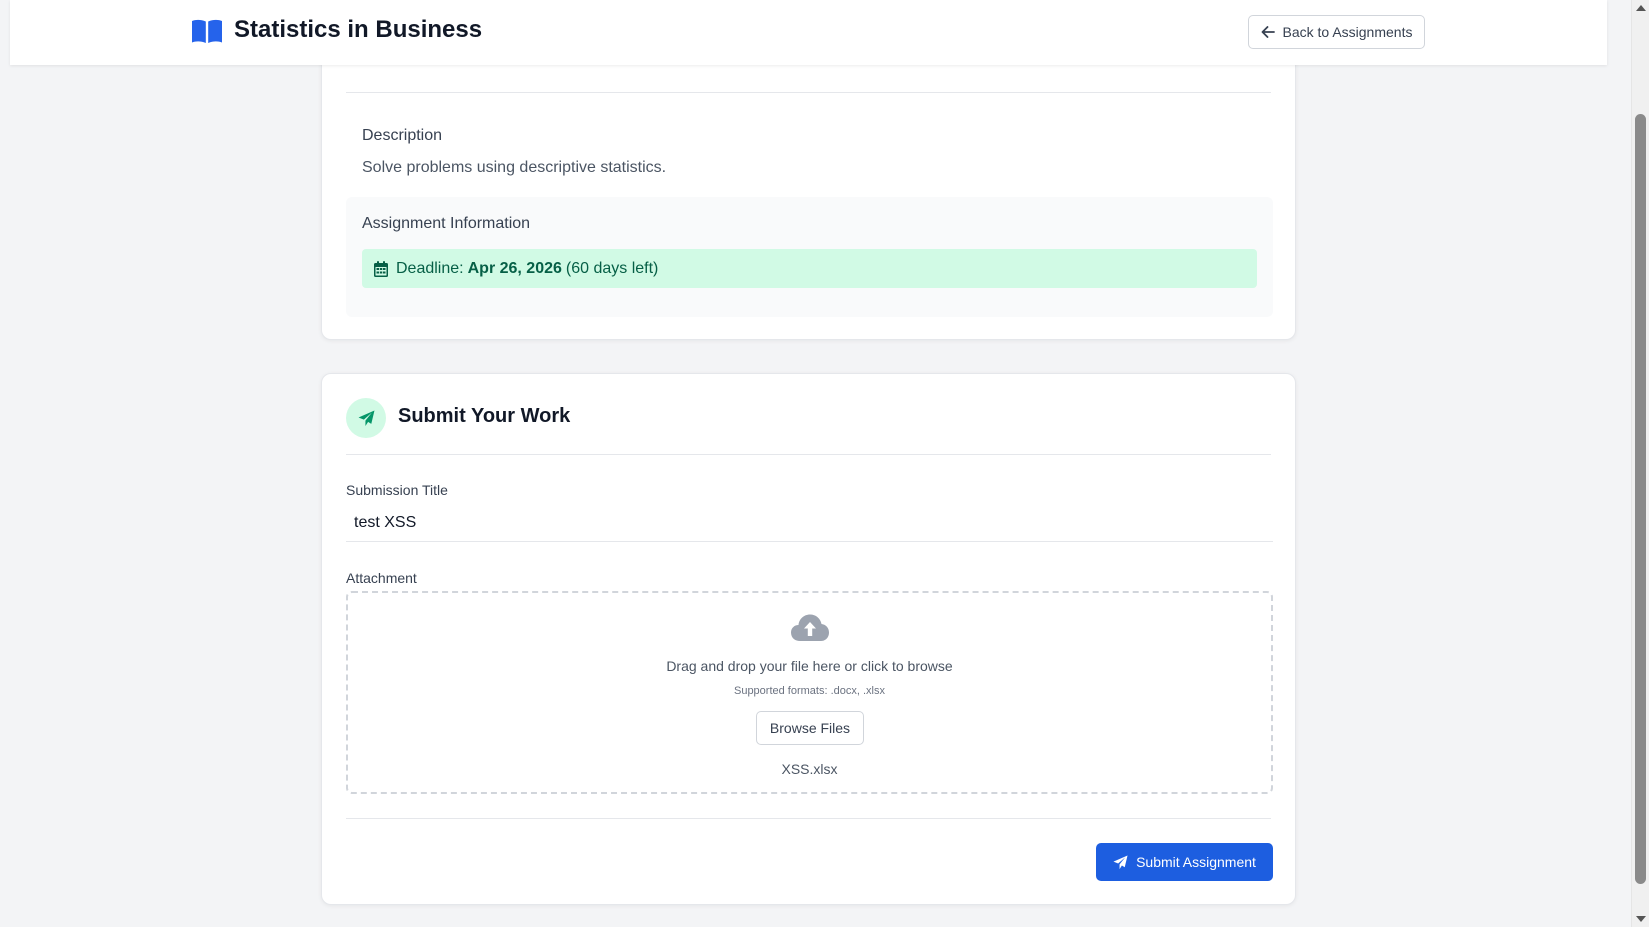 This screenshot has height=927, width=1649. What do you see at coordinates (809, 769) in the screenshot?
I see `selected-file-name: XSS.xlsx` at bounding box center [809, 769].